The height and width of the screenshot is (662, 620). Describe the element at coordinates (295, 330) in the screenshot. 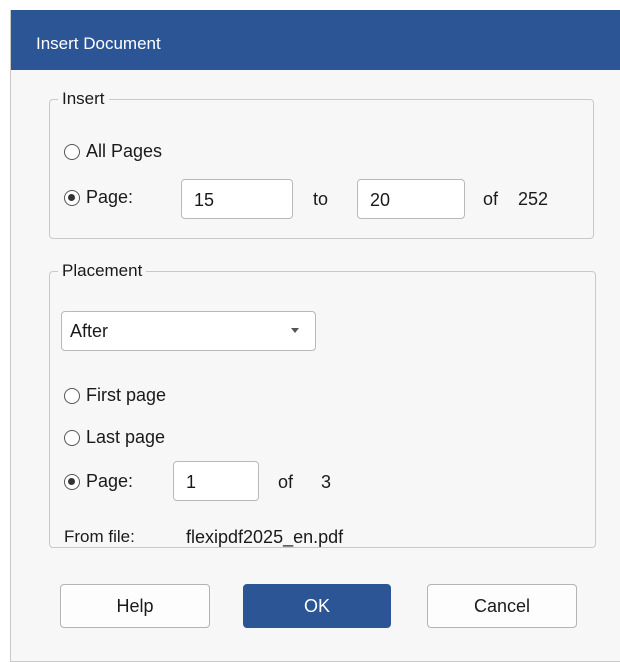

I see `chevron-down-icon` at that location.